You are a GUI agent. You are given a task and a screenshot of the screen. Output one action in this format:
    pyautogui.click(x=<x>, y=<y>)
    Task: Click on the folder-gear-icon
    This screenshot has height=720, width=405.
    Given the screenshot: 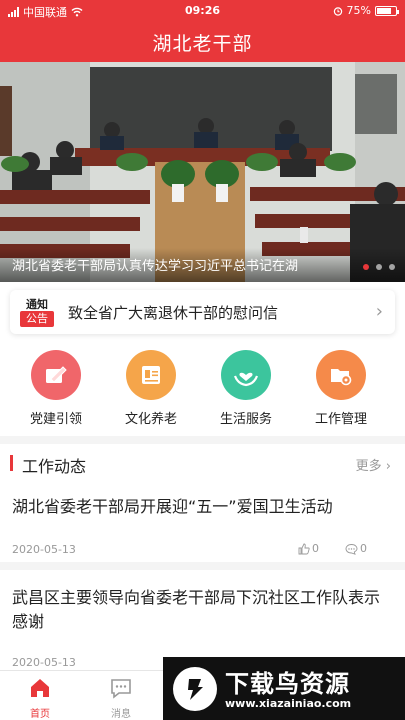 What is the action you would take?
    pyautogui.click(x=341, y=375)
    